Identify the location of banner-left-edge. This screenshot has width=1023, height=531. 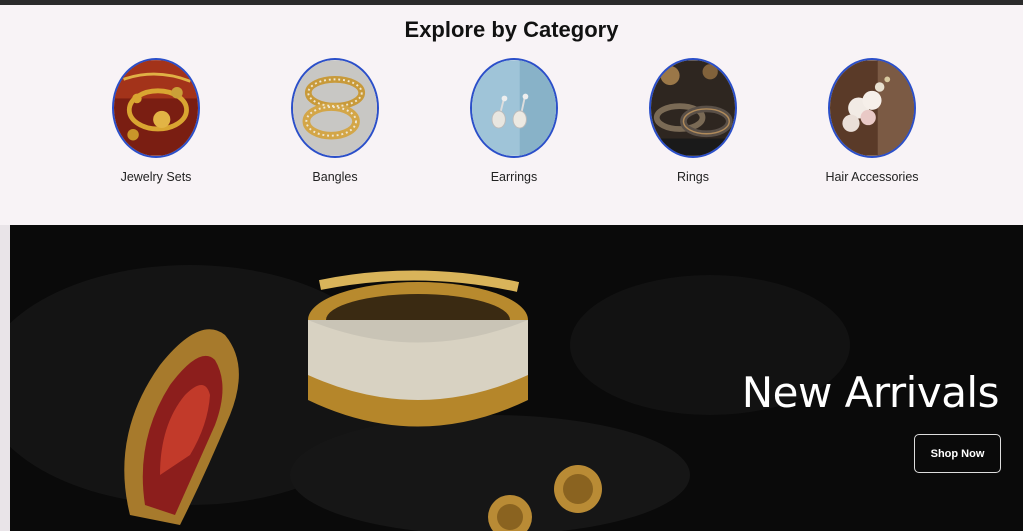
(5, 378).